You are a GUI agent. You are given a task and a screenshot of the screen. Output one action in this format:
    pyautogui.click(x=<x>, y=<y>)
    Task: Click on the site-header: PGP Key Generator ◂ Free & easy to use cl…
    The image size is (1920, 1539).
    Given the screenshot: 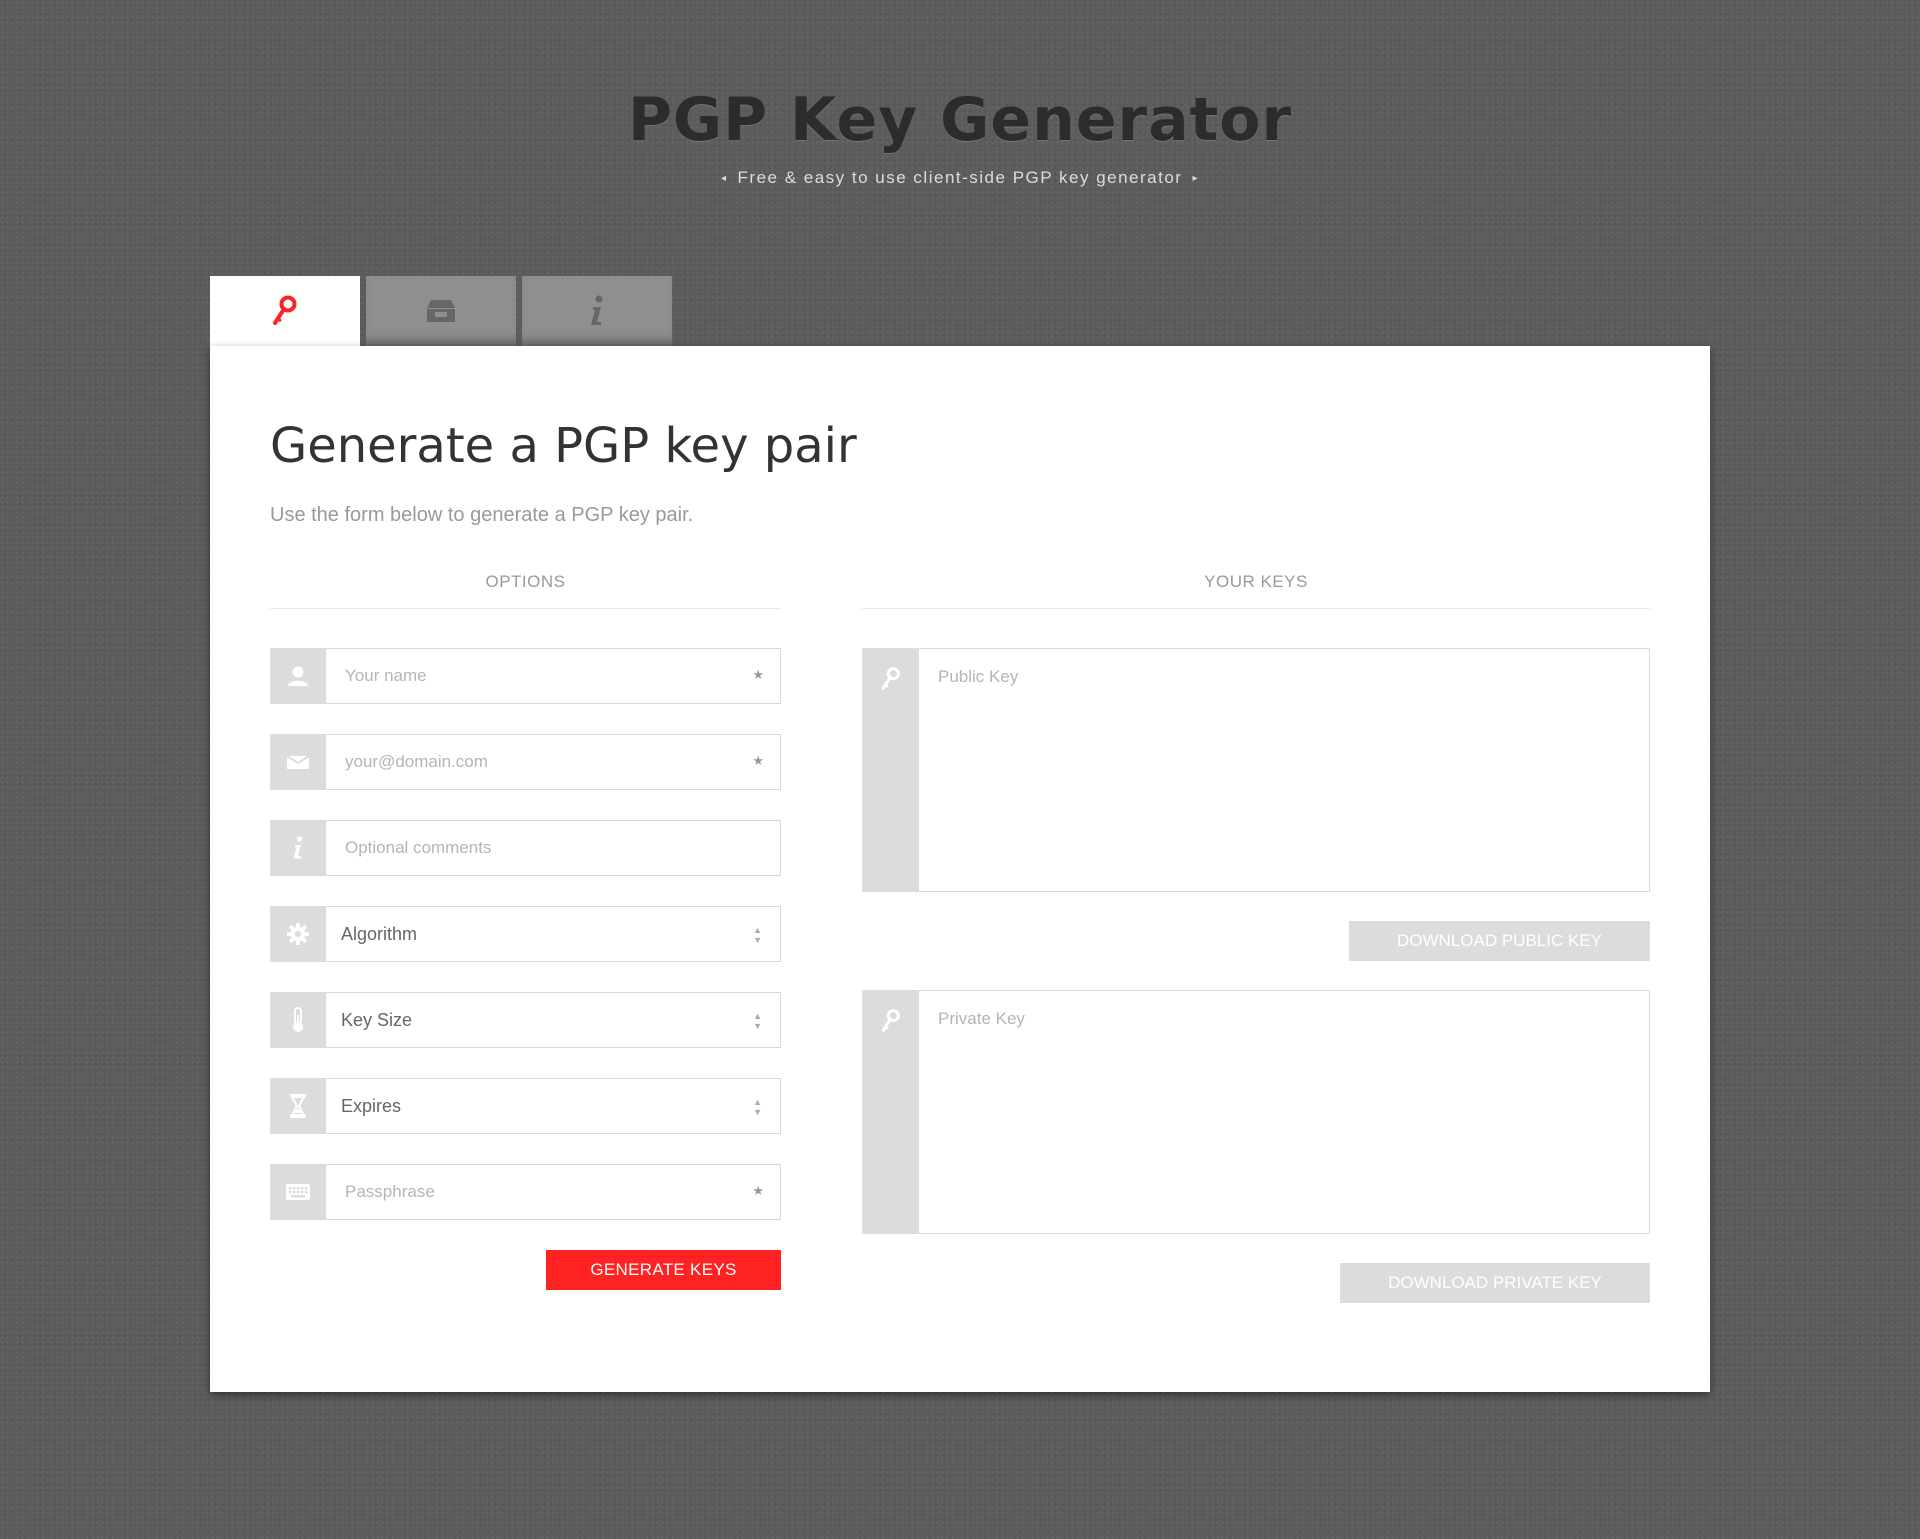 What is the action you would take?
    pyautogui.click(x=960, y=134)
    